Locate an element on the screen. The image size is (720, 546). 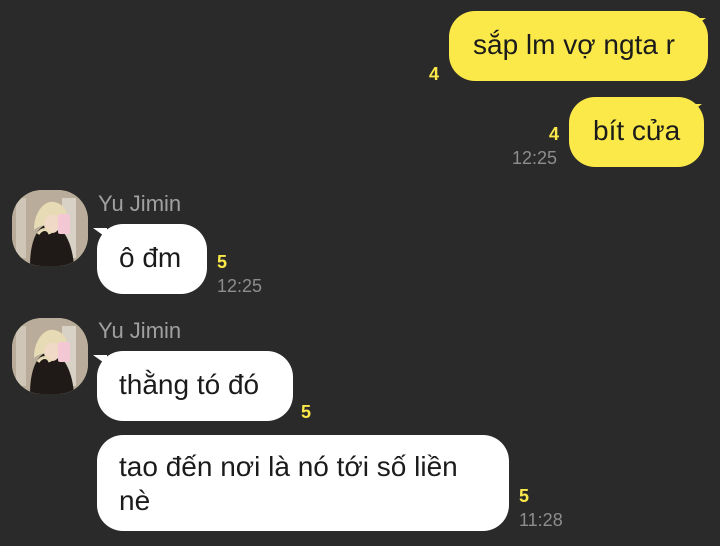
message-text: ô đm is located at coordinates (150, 257).